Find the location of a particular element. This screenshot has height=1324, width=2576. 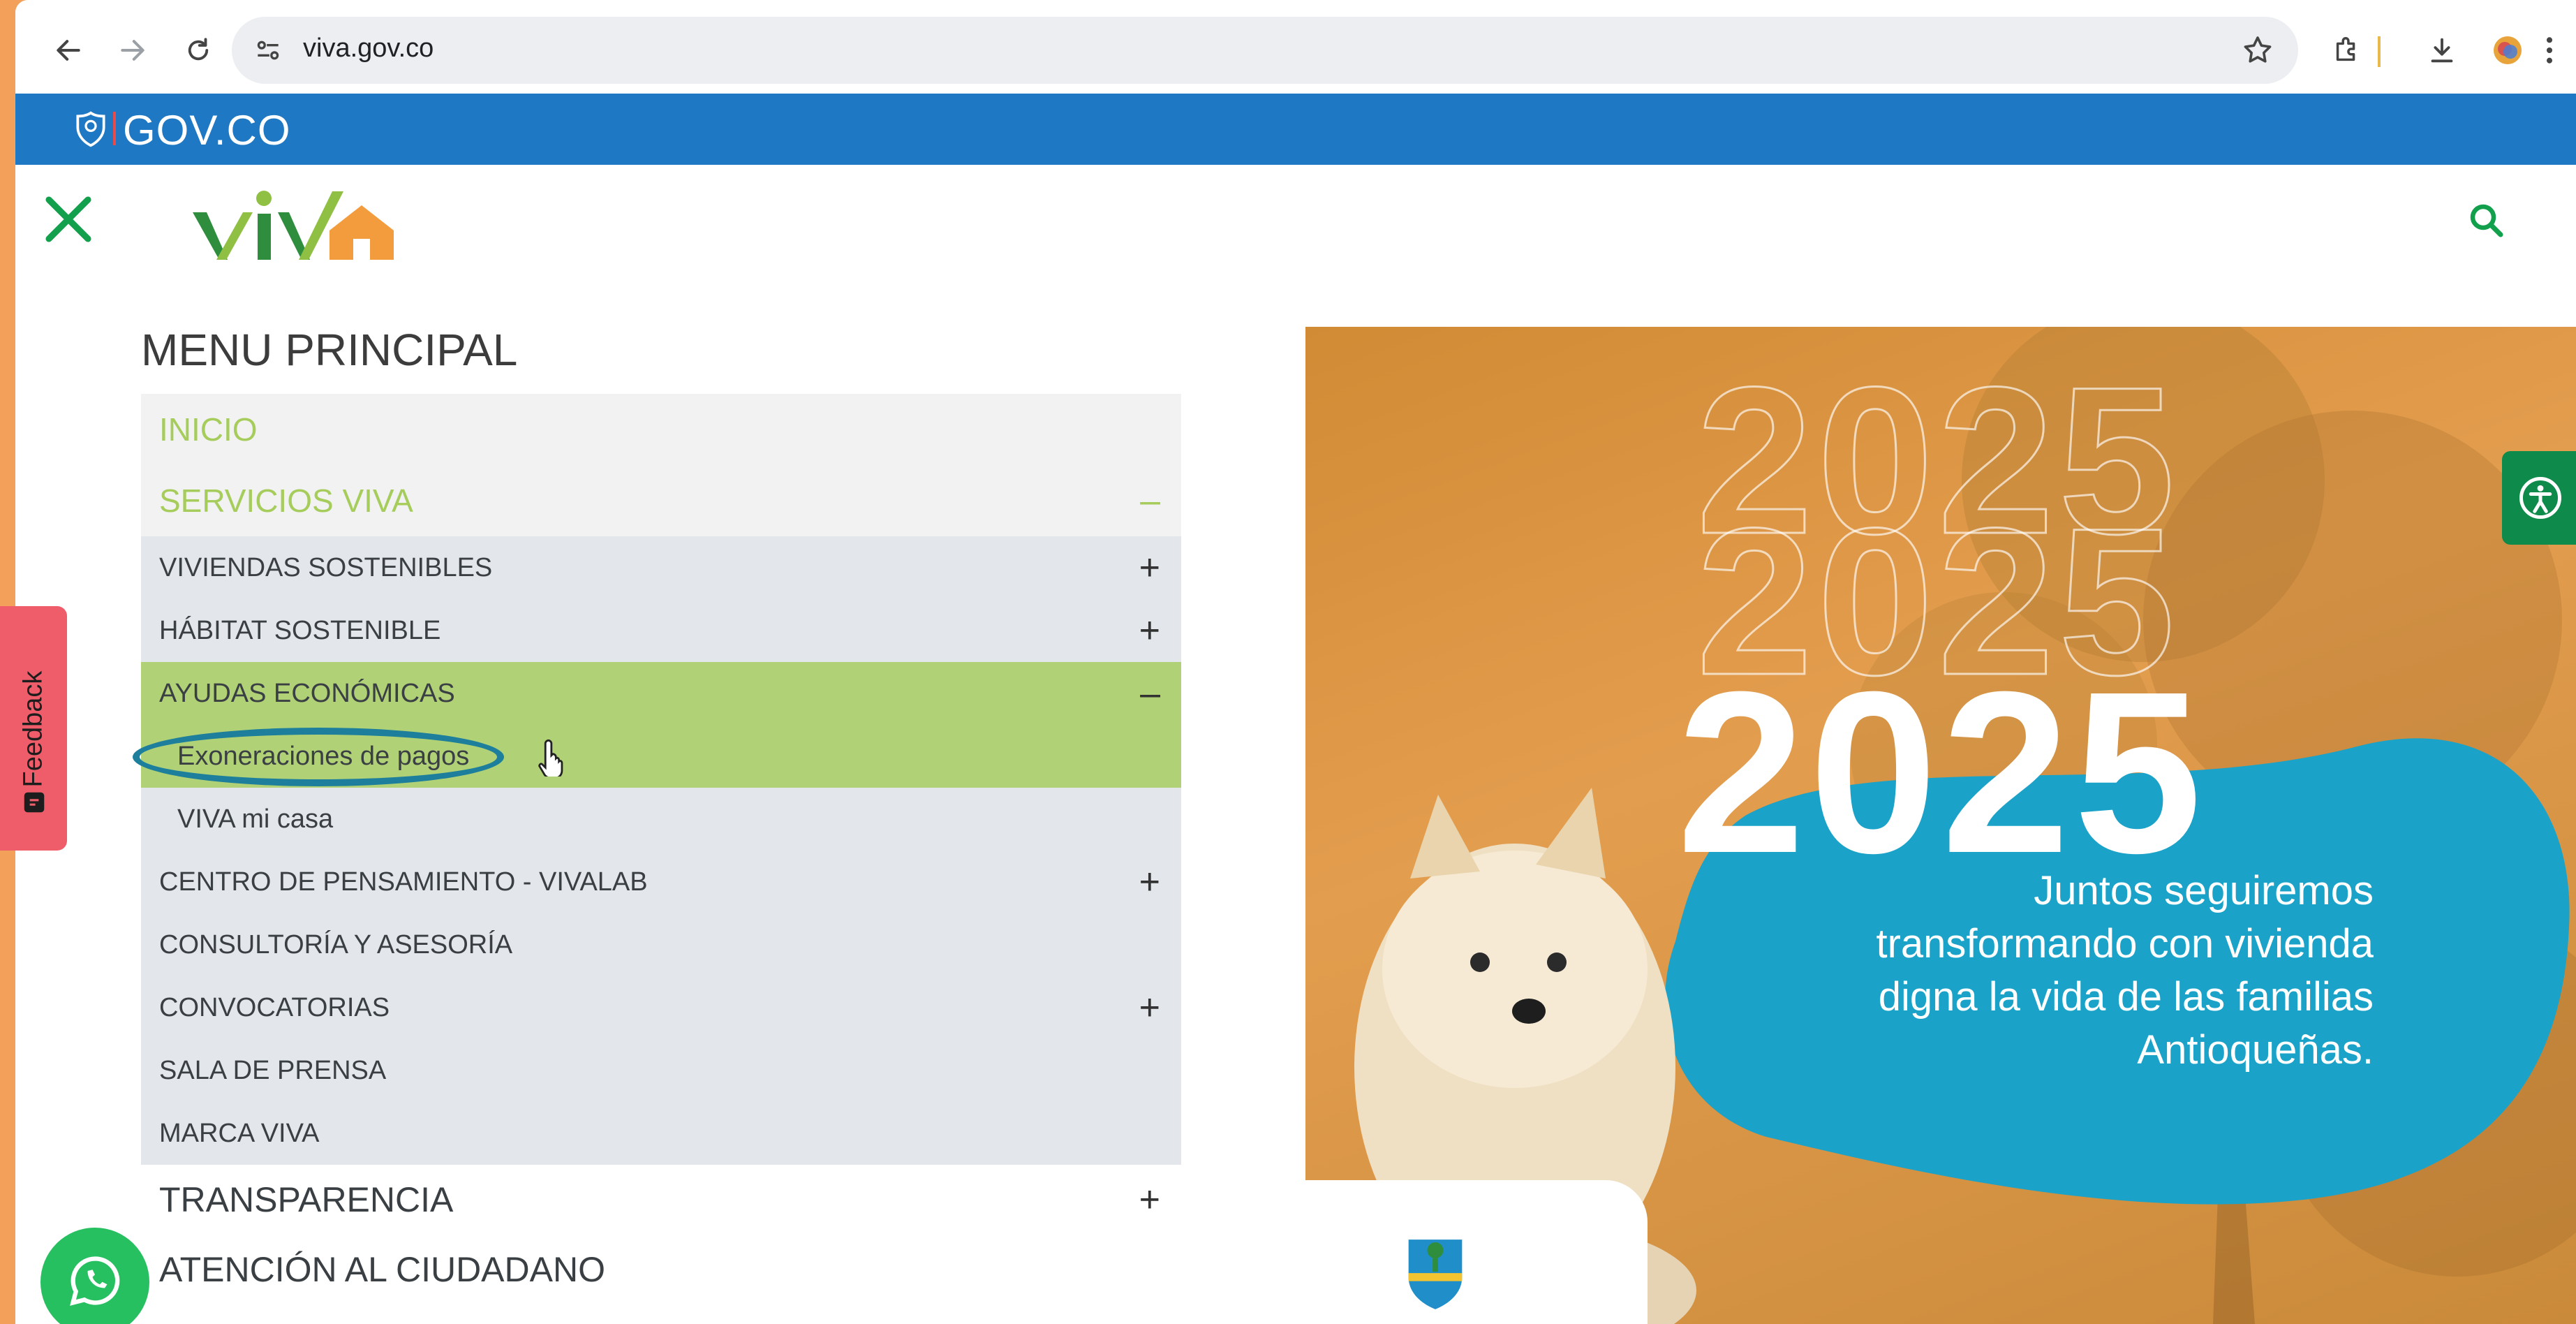

hero-message-line: Juntos seguiremos is located at coordinates (2204, 890).